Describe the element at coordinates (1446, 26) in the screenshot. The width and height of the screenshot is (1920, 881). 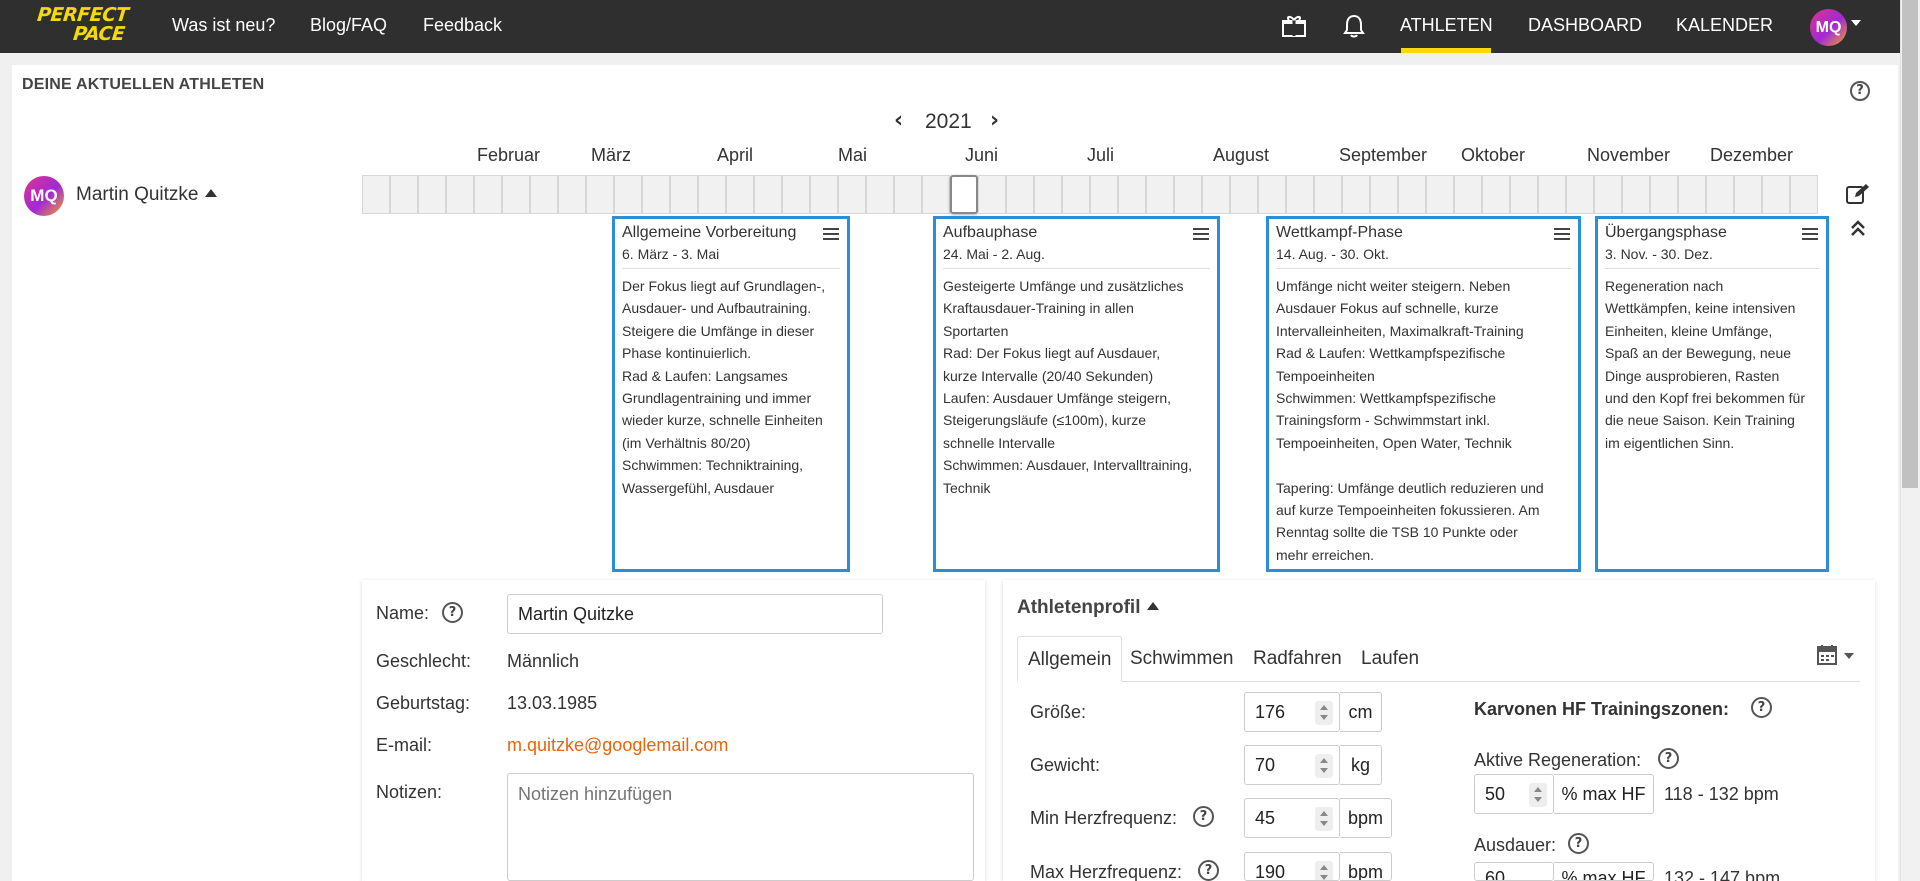
I see `nav-athleten: ATHLETEN` at that location.